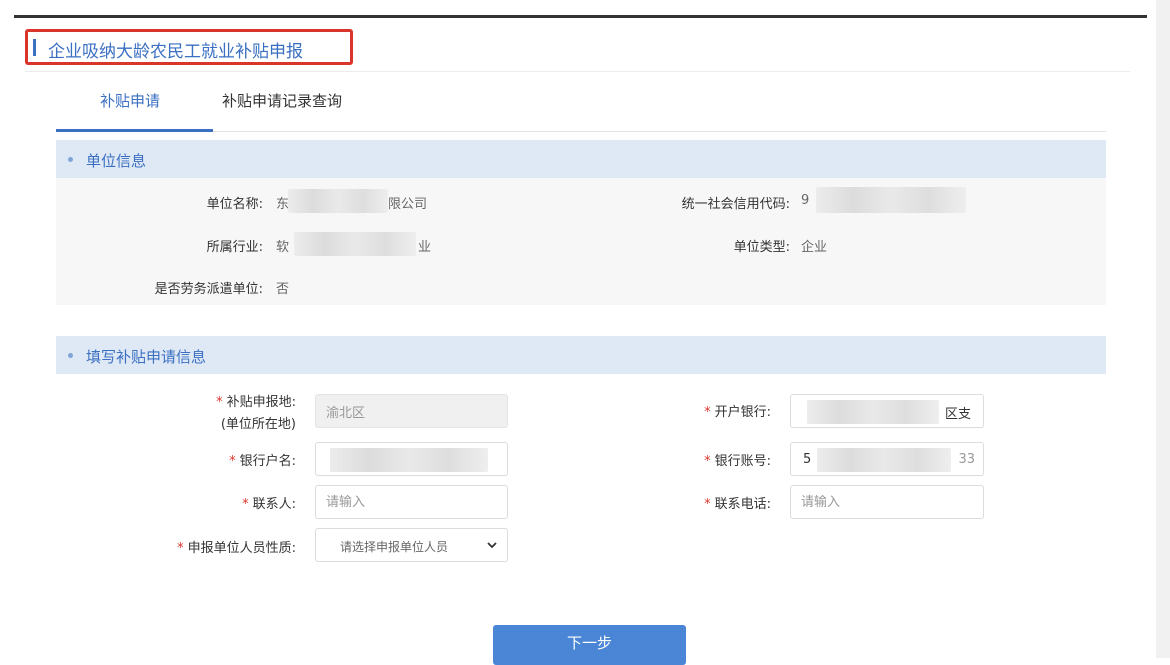 The height and width of the screenshot is (665, 1170). I want to click on credit-code-value-start: 9, so click(805, 200).